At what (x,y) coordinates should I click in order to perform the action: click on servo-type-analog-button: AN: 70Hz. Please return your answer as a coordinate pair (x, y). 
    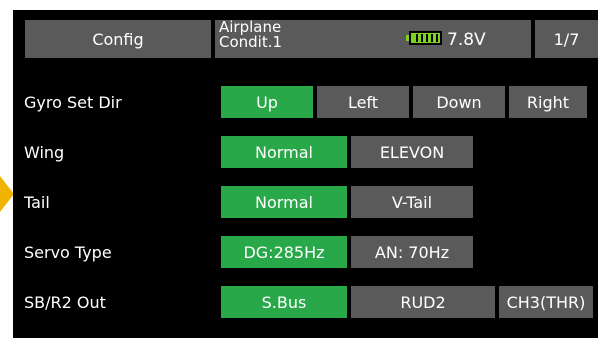
    Looking at the image, I should click on (412, 252).